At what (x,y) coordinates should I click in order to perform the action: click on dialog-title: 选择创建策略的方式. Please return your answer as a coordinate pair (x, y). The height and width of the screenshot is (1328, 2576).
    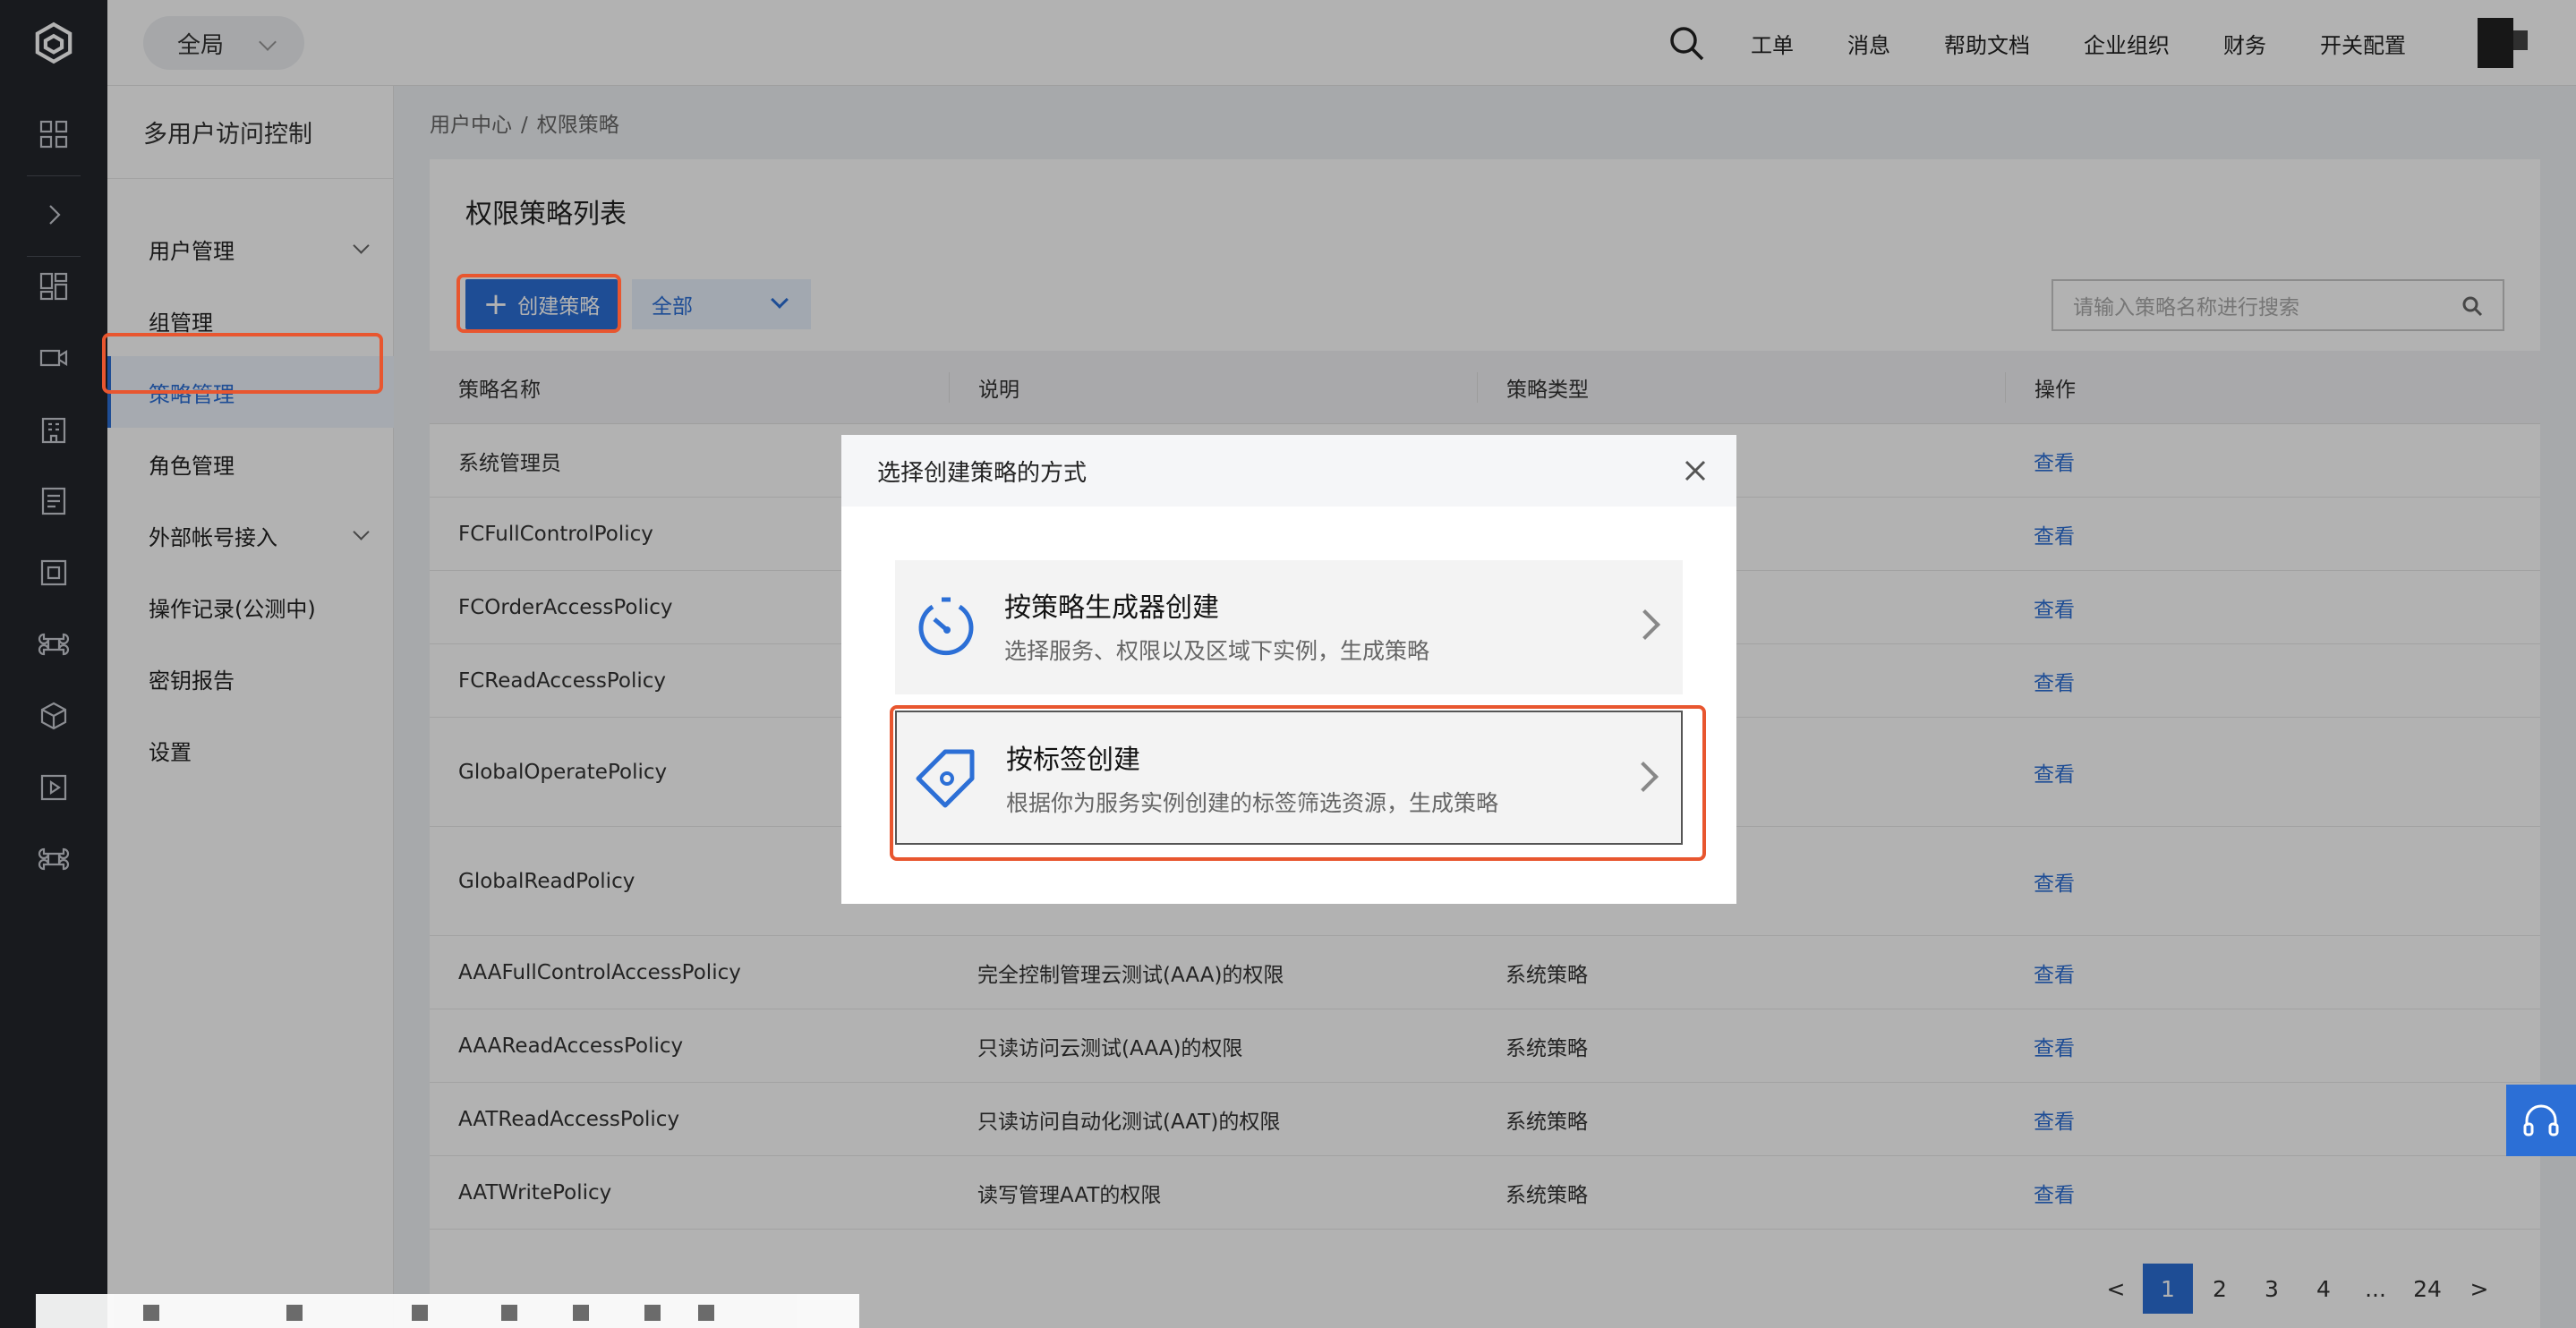
    Looking at the image, I should click on (1288, 471).